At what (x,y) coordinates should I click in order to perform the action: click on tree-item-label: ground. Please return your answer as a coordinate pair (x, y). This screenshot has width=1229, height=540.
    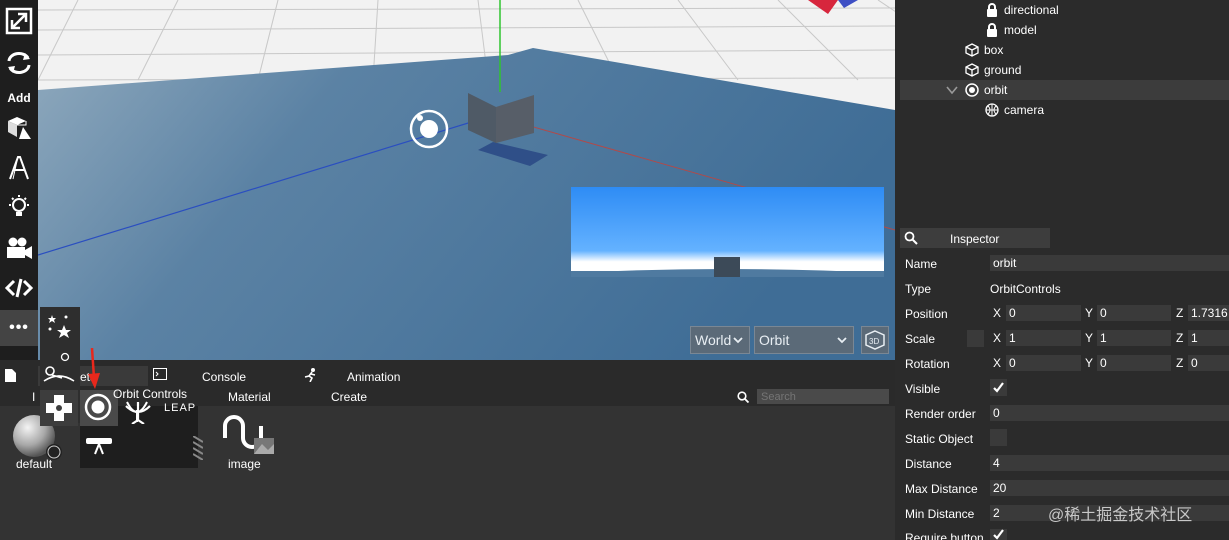
    Looking at the image, I should click on (1003, 70).